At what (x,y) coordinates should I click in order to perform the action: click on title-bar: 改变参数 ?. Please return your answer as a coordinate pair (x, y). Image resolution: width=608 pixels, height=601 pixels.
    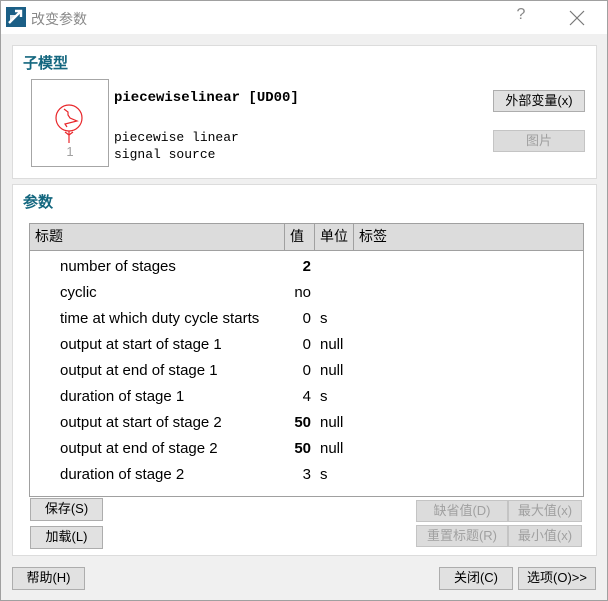
    Looking at the image, I should click on (304, 17).